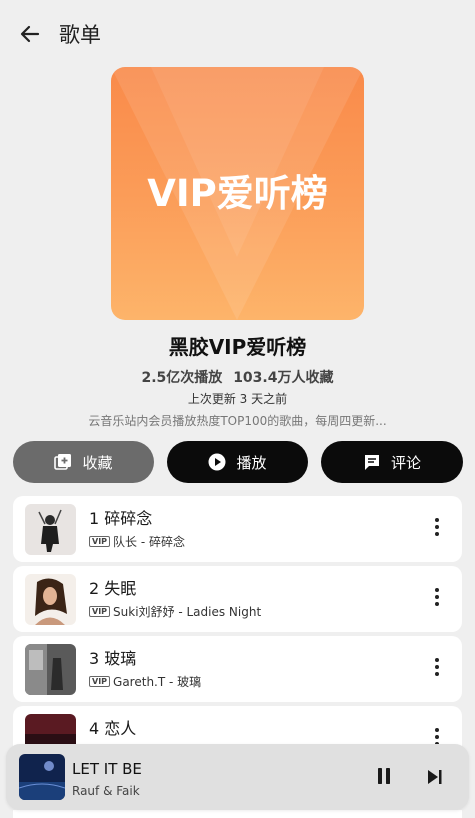 This screenshot has width=475, height=818. I want to click on mini-player: LET IT BE Rauf & Faik, so click(237, 777).